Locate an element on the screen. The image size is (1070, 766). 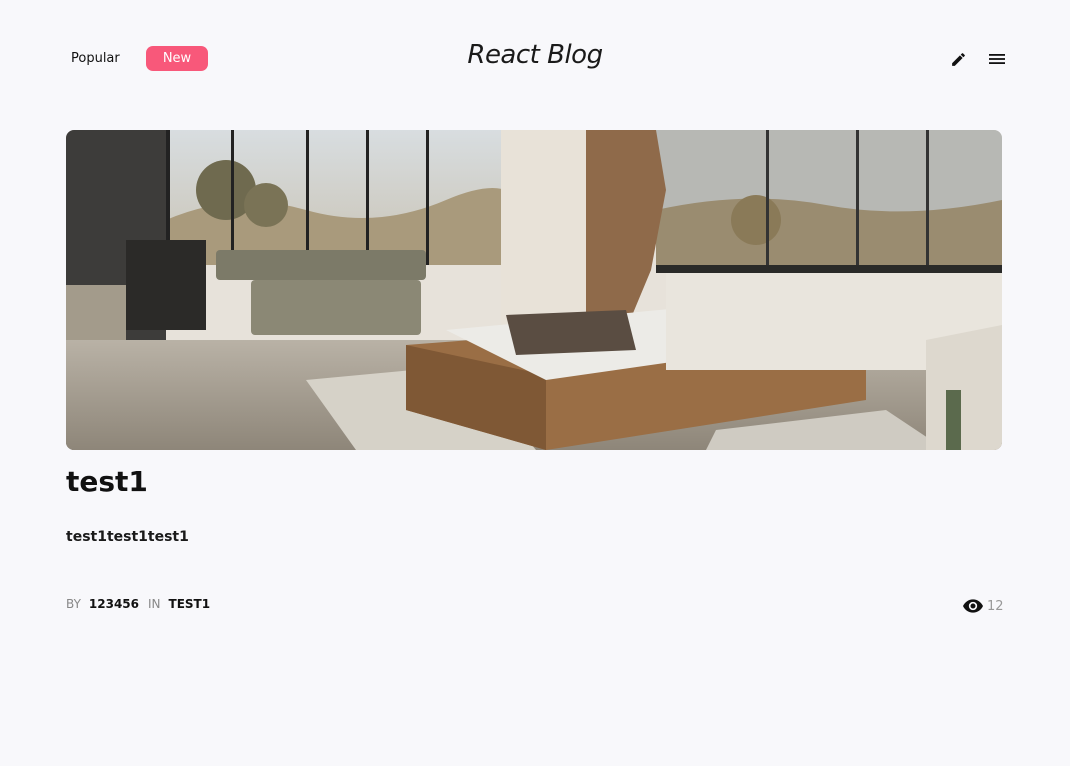
write-post-button is located at coordinates (958, 59).